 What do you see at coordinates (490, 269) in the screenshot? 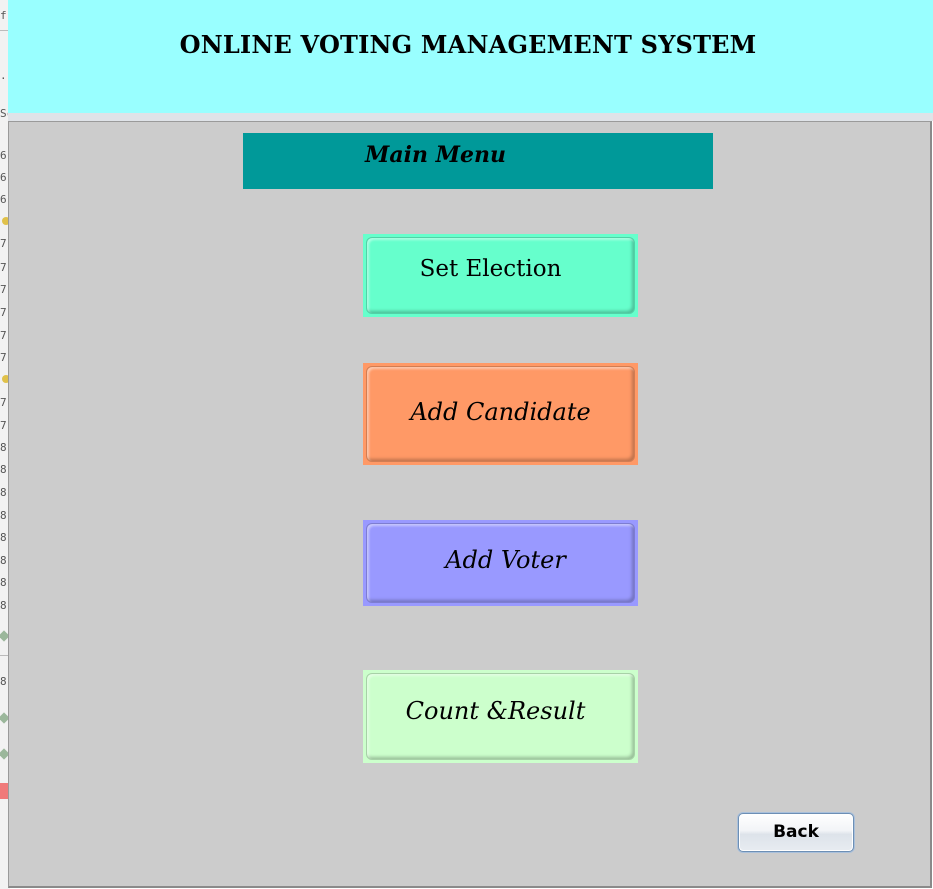
I see `set-election-label: Set Election` at bounding box center [490, 269].